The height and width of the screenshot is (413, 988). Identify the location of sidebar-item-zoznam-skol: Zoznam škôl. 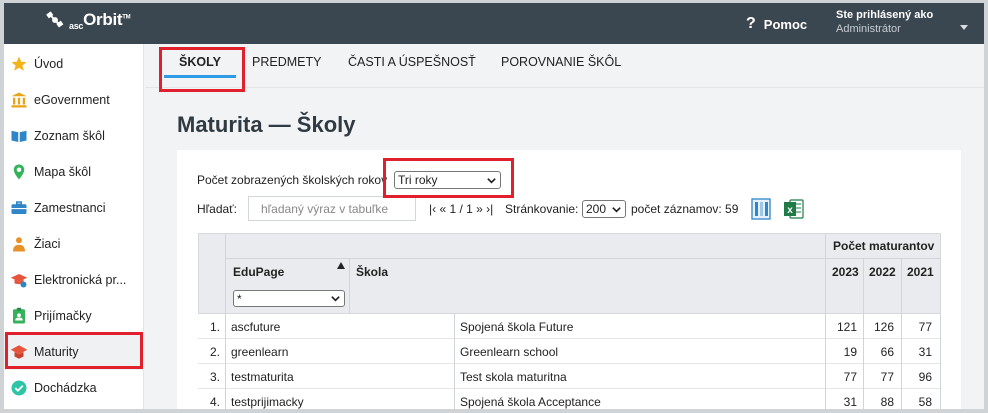
(74, 136).